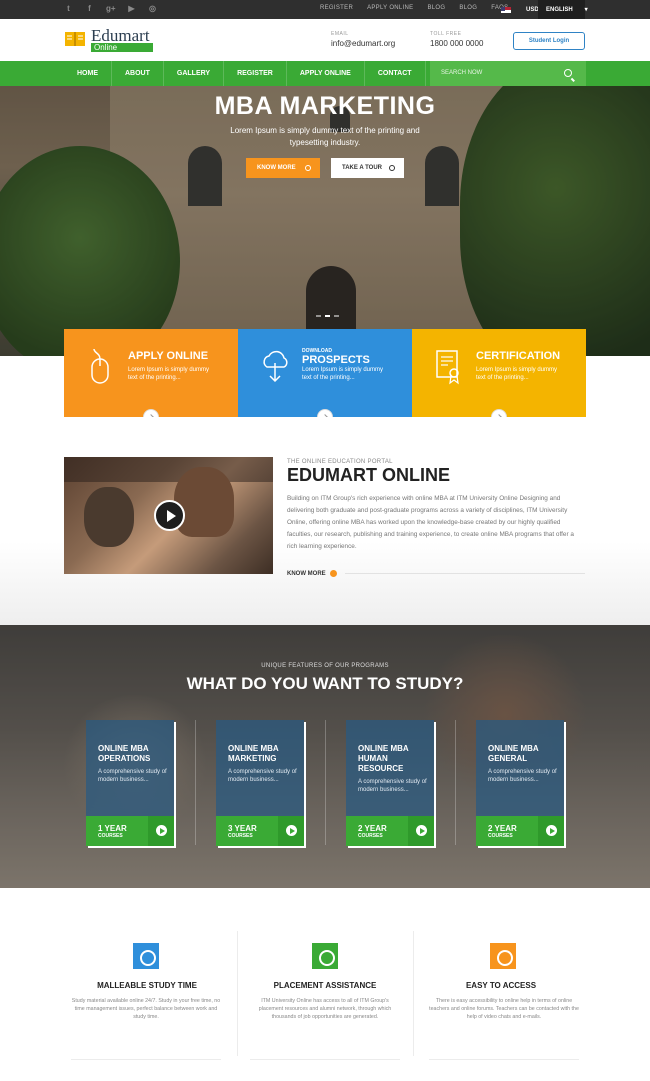  What do you see at coordinates (124, 753) in the screenshot?
I see `program-title: ONLINE MBA OPERATIONS` at bounding box center [124, 753].